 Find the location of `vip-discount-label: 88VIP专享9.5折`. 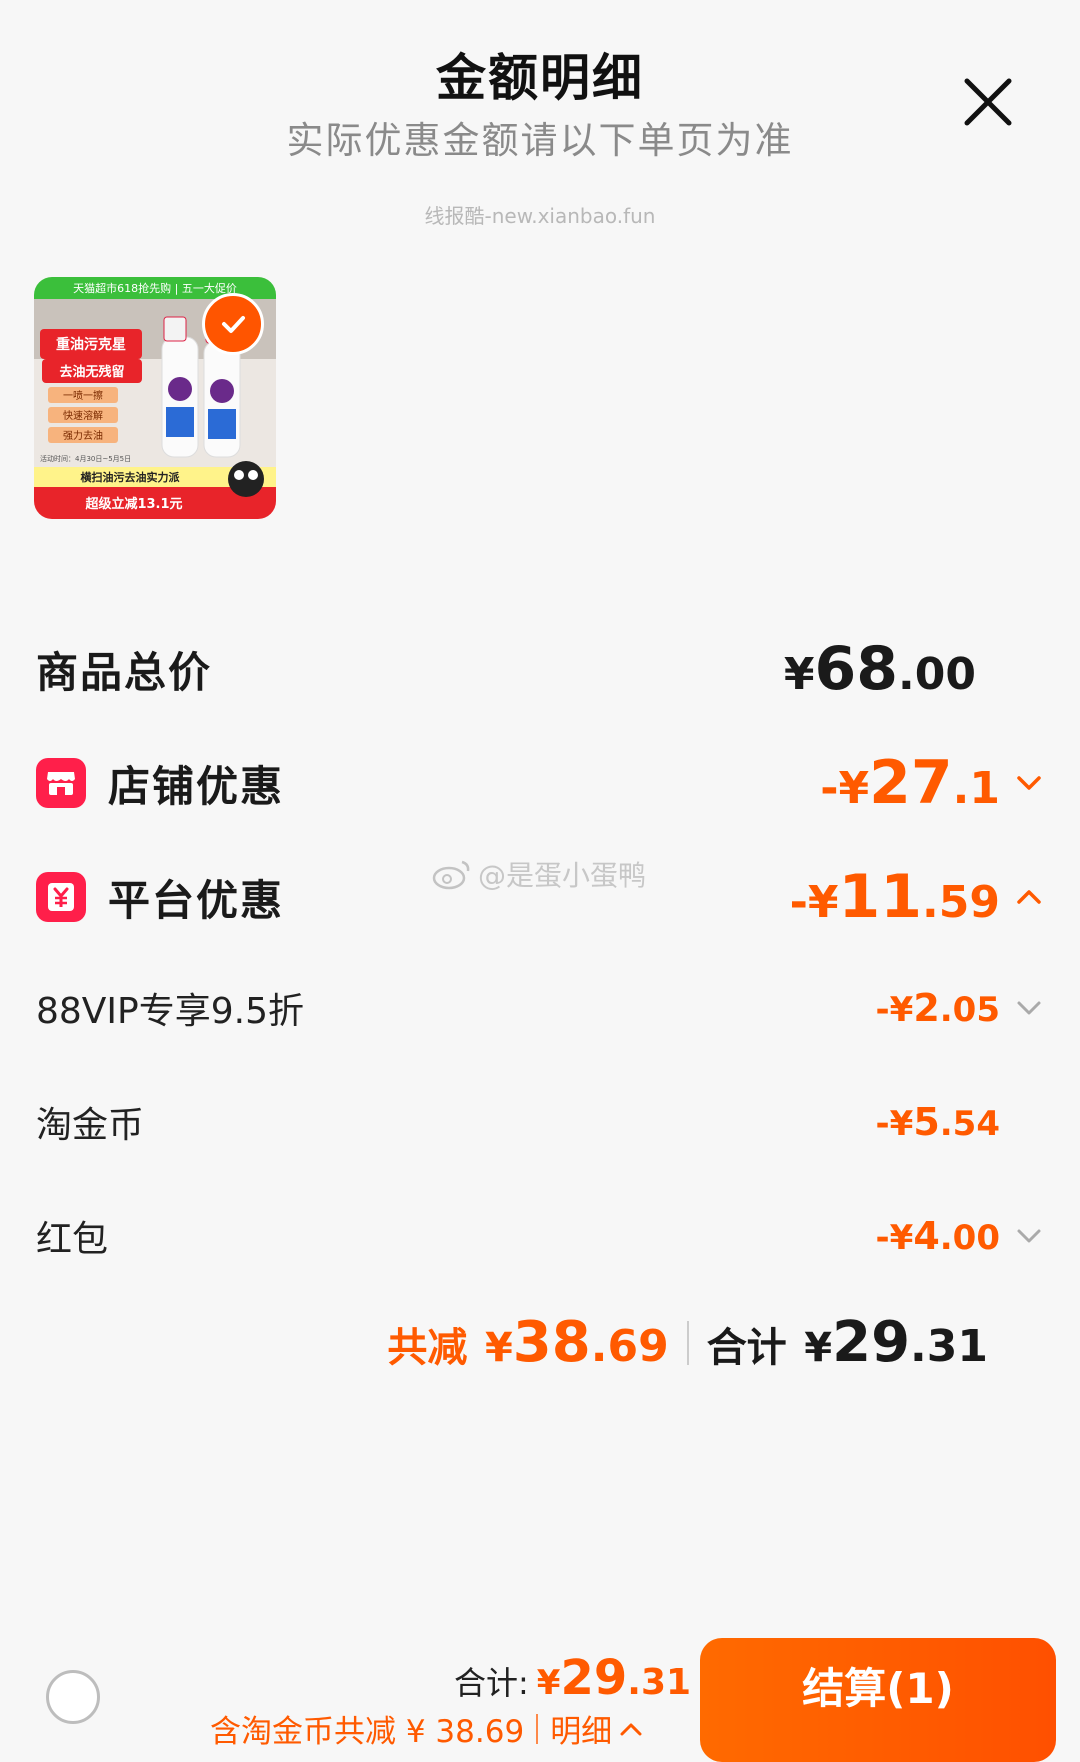

vip-discount-label: 88VIP专享9.5折 is located at coordinates (170, 1011).